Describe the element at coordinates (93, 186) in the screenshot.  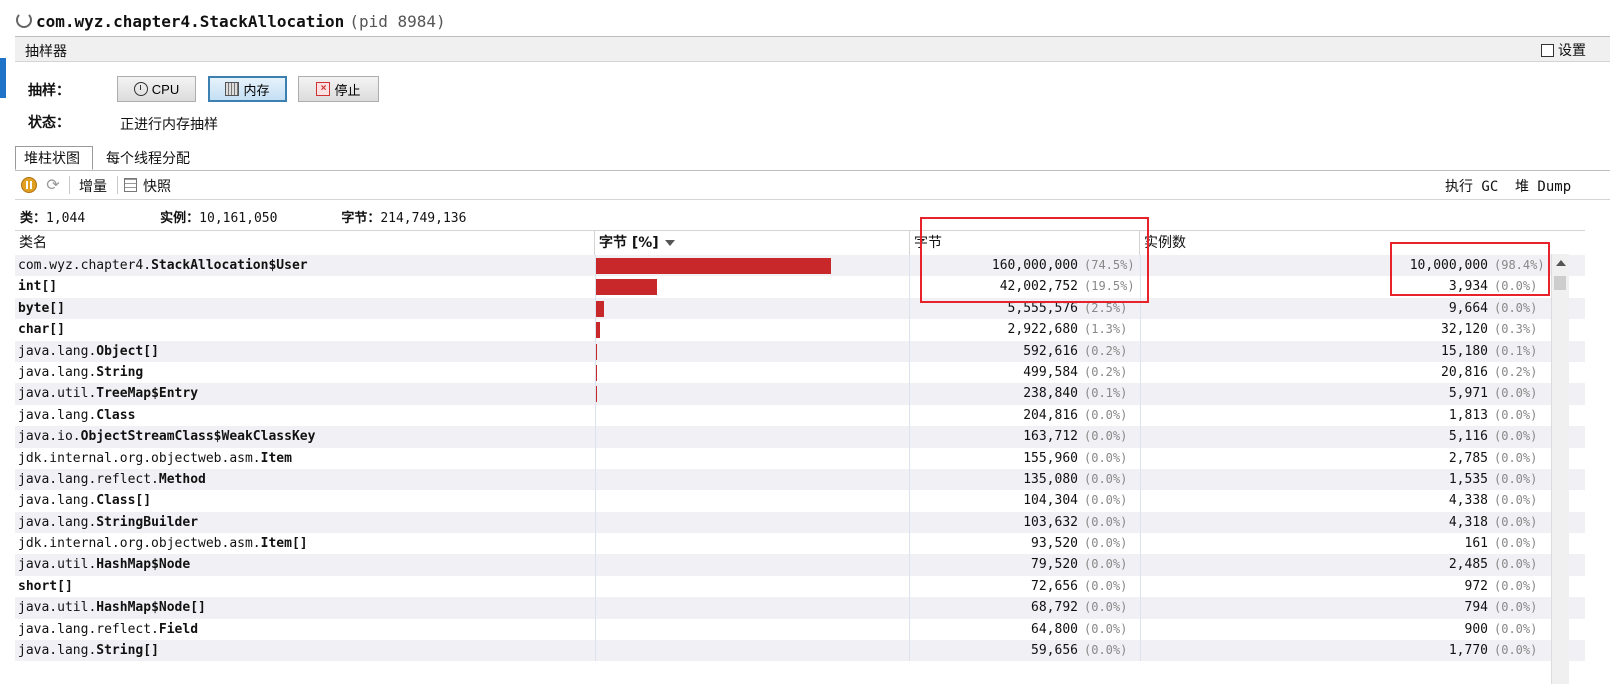
I see `delta-button: 增量` at that location.